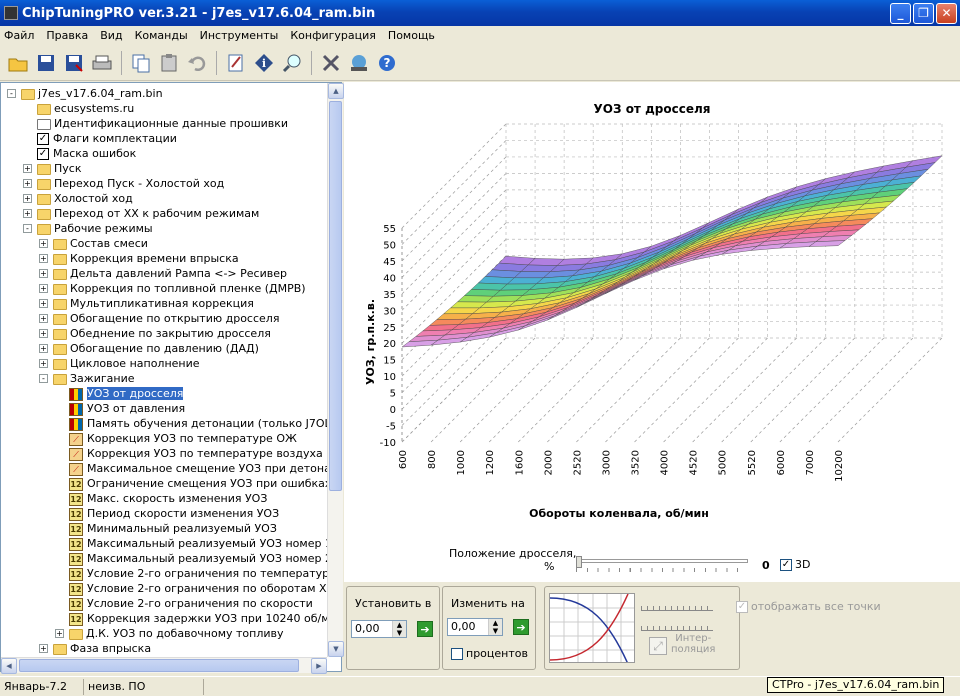  Describe the element at coordinates (399, 629) in the screenshot. I see `set-value-spinner: ▲ ▼` at that location.